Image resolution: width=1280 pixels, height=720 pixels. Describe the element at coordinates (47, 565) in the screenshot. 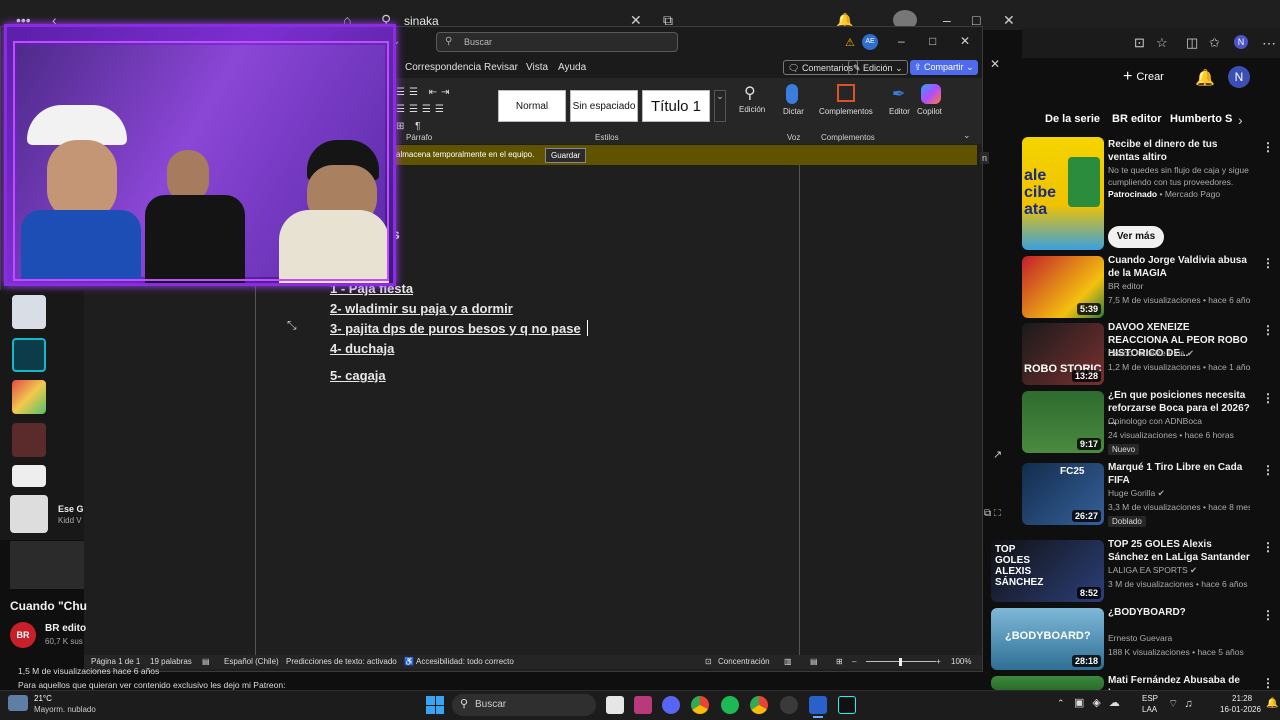

I see `watch-video-thumb` at that location.